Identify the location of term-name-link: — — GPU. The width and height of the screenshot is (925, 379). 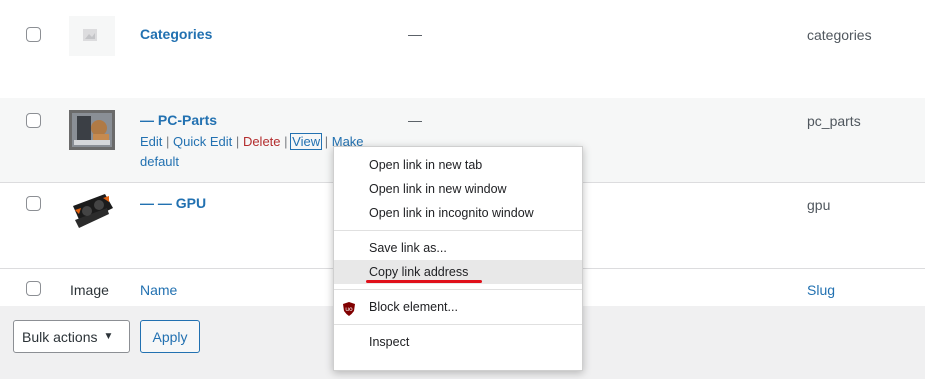
(173, 203).